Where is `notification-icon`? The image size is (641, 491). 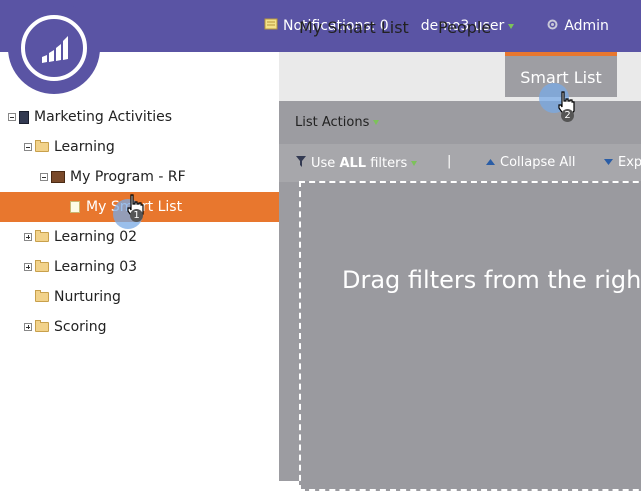 notification-icon is located at coordinates (271, 26).